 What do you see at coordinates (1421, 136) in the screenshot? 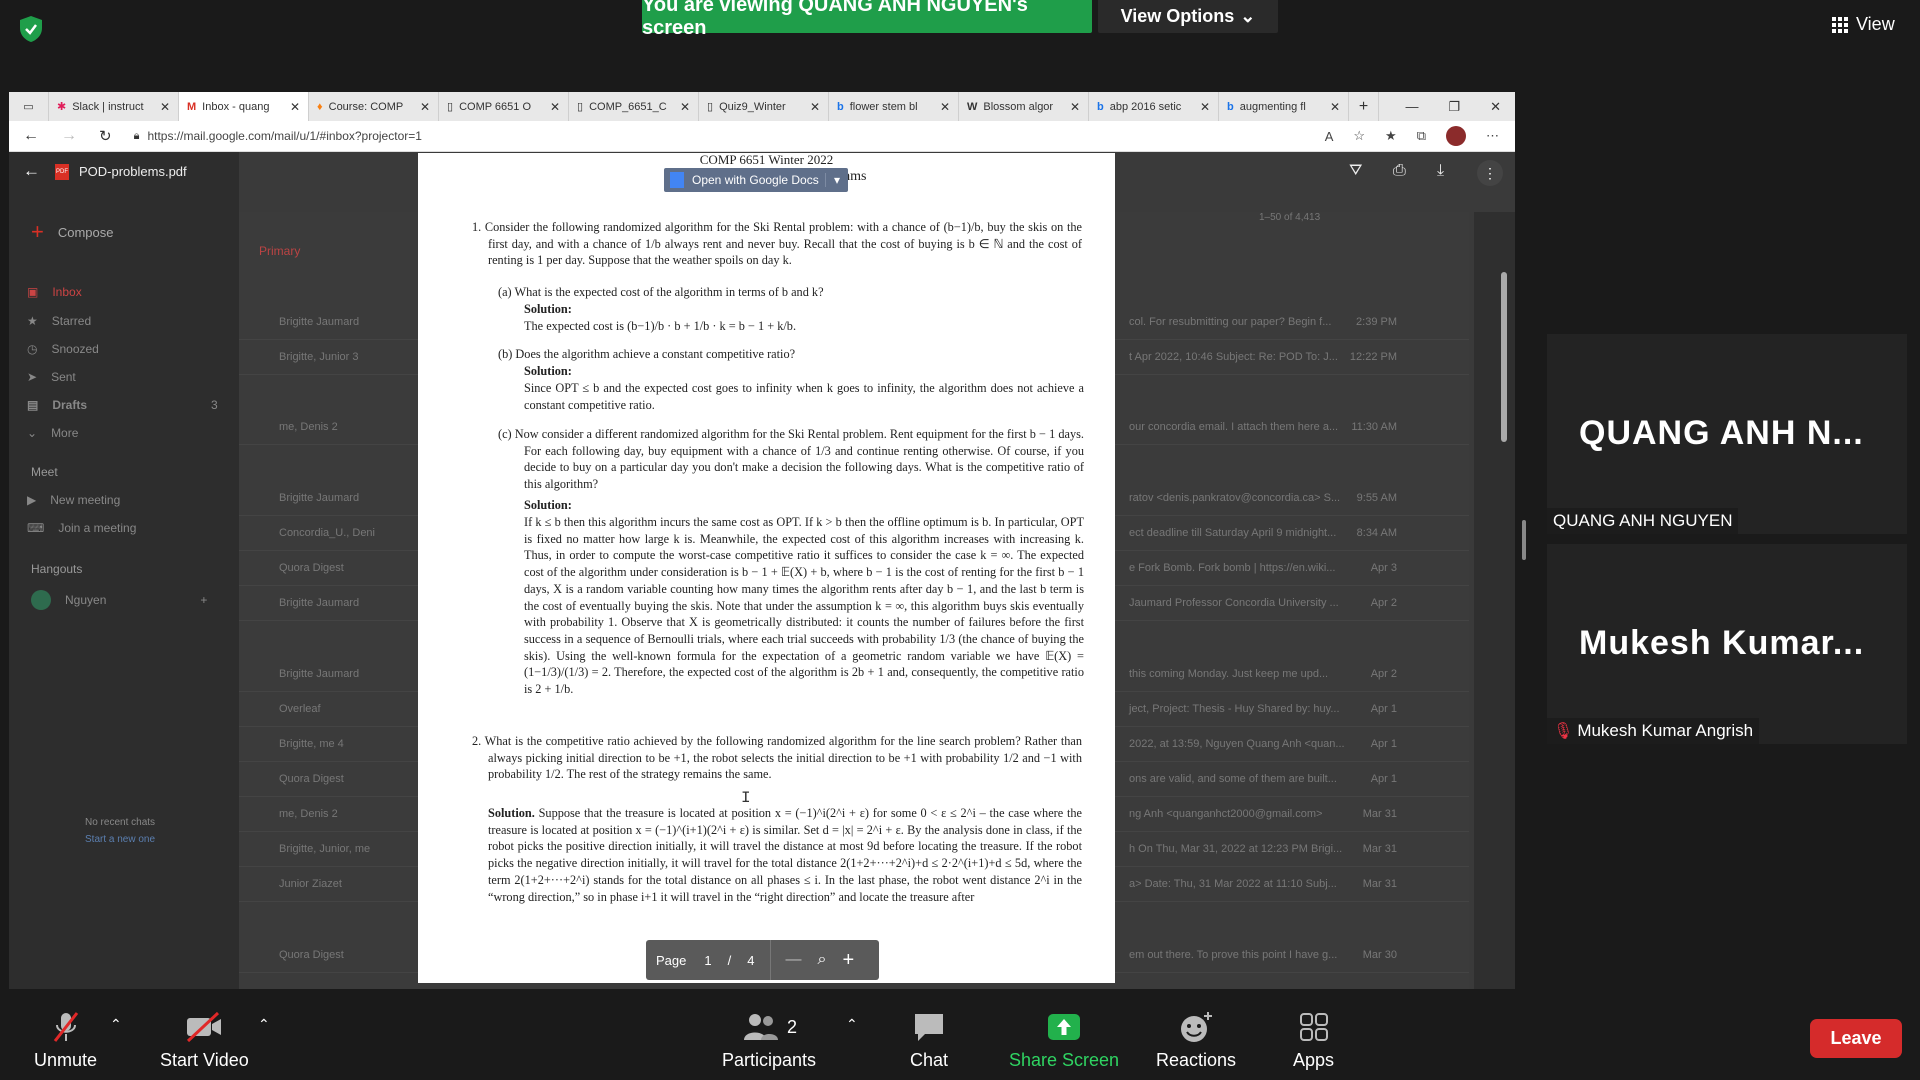
I see `collections-icon: ⧉` at bounding box center [1421, 136].